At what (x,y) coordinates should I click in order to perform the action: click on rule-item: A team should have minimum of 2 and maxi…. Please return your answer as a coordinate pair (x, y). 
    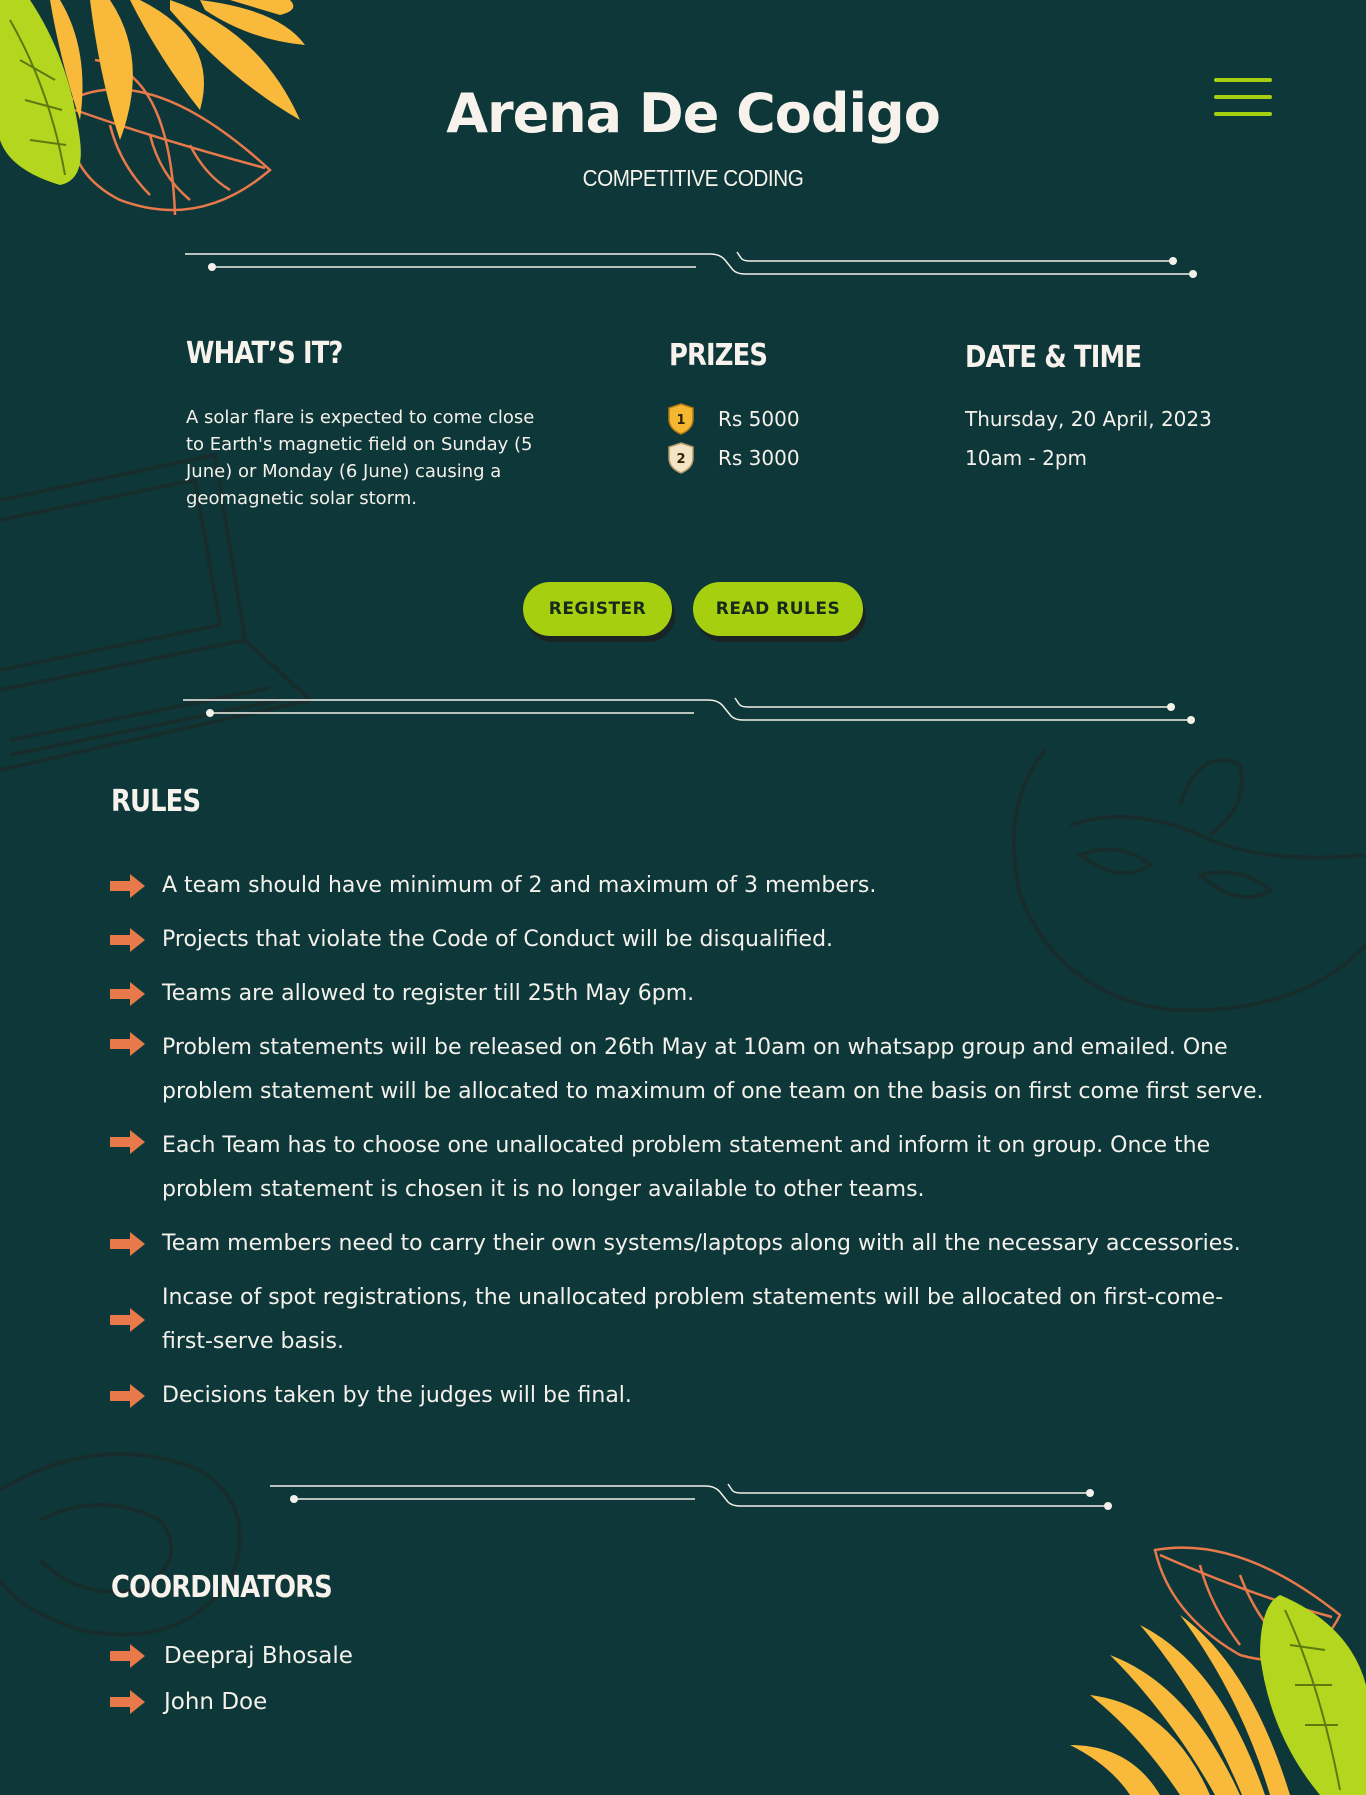
    Looking at the image, I should click on (690, 886).